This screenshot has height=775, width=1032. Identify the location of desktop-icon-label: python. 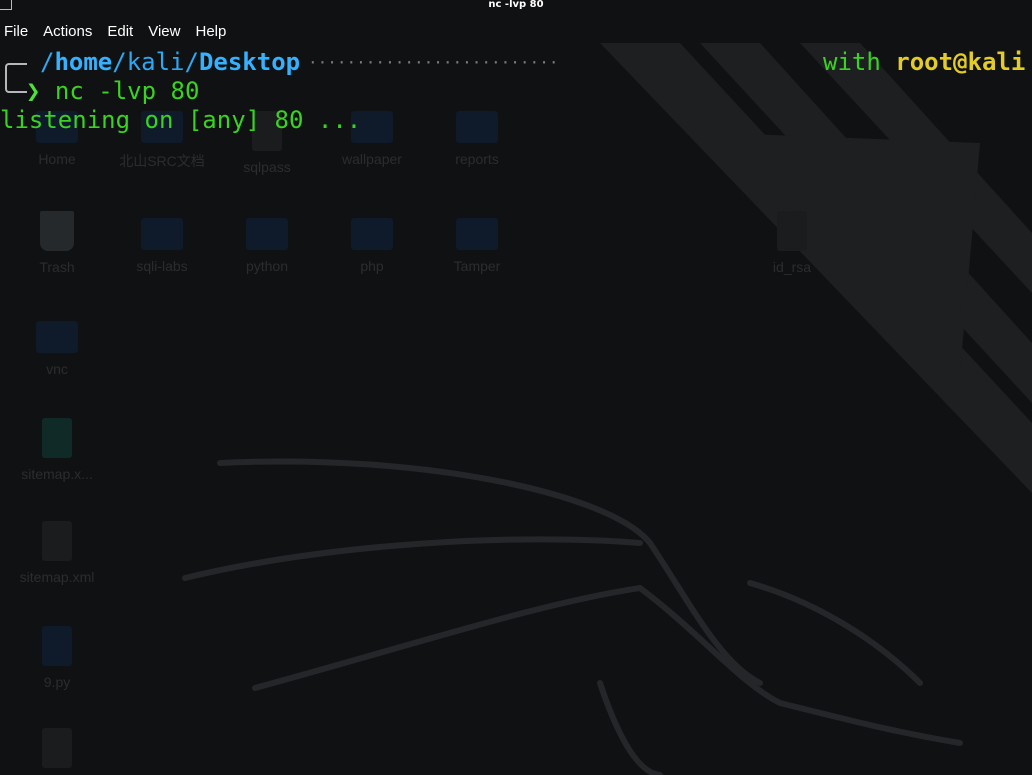
(267, 266).